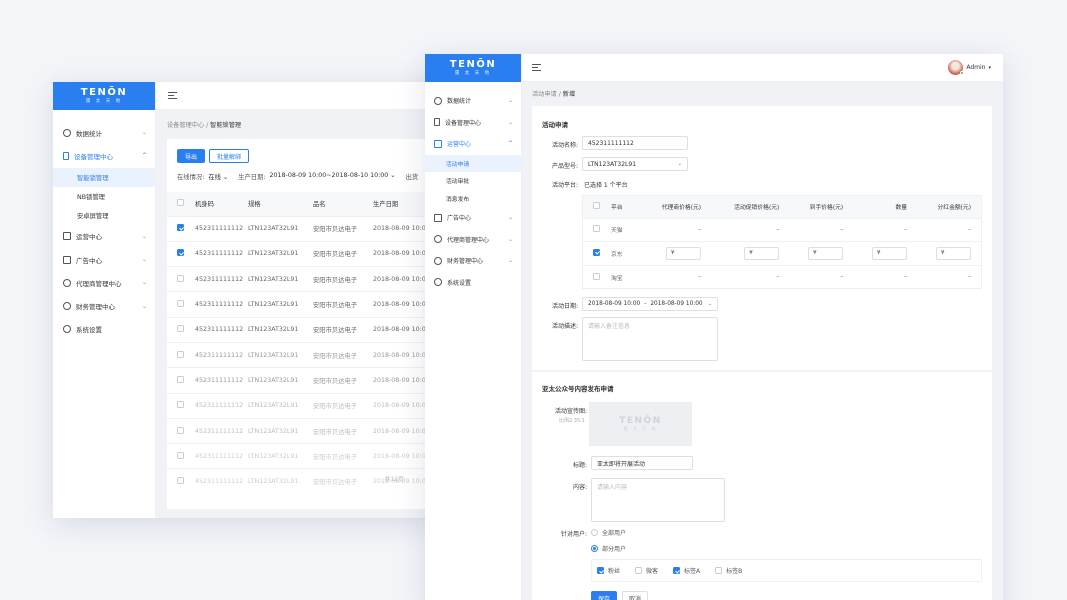  I want to click on online-filter-select: 在线 ⌄, so click(218, 176).